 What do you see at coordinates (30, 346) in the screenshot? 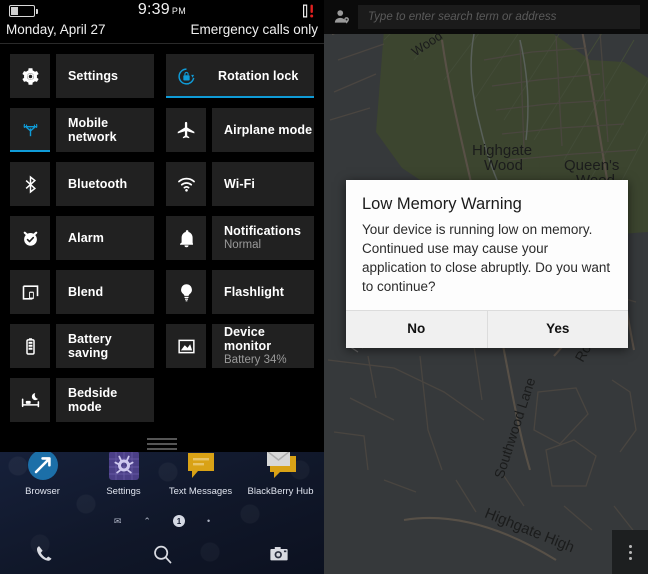
I see `battery-saving-icon` at bounding box center [30, 346].